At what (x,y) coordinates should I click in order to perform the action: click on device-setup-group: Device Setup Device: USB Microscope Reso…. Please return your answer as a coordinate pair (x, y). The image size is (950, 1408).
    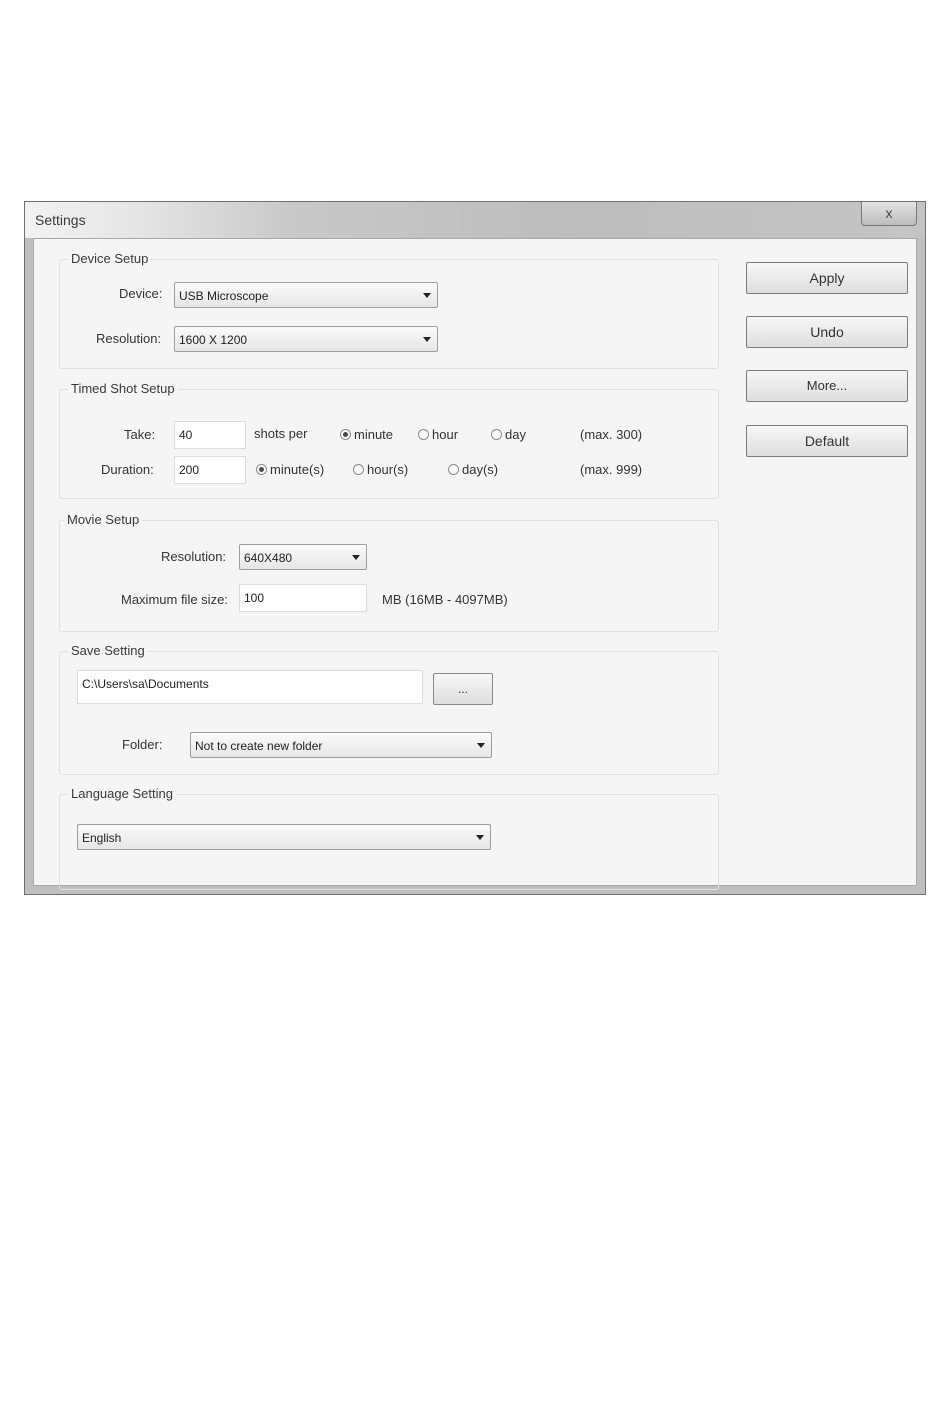
    Looking at the image, I should click on (389, 310).